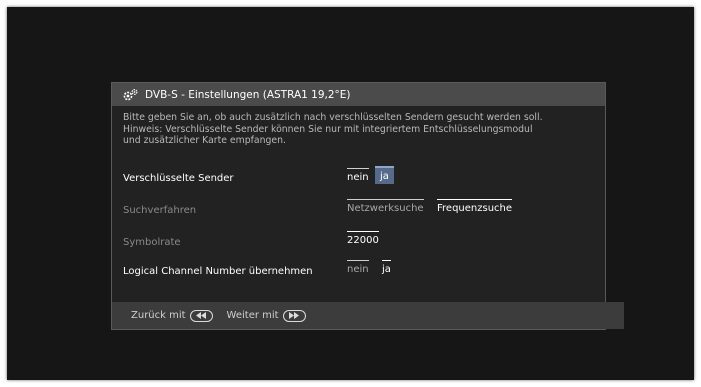 Image resolution: width=701 pixels, height=387 pixels. What do you see at coordinates (358, 267) in the screenshot?
I see `lcn-option-no: nein` at bounding box center [358, 267].